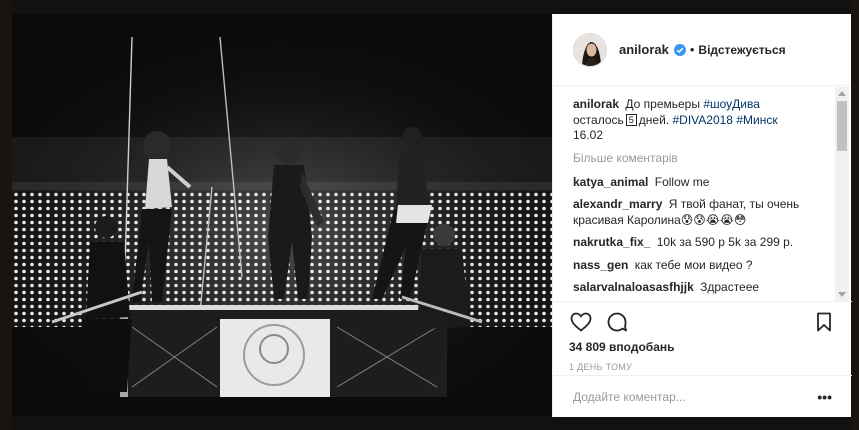  I want to click on post-header: anilorak • Відстежується, so click(702, 50).